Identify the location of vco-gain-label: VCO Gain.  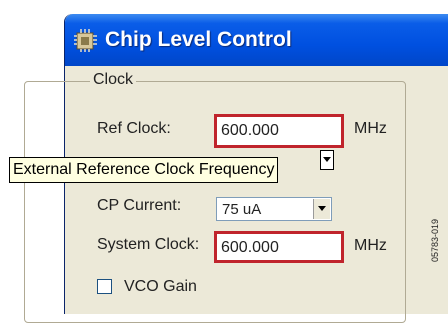
(160, 286).